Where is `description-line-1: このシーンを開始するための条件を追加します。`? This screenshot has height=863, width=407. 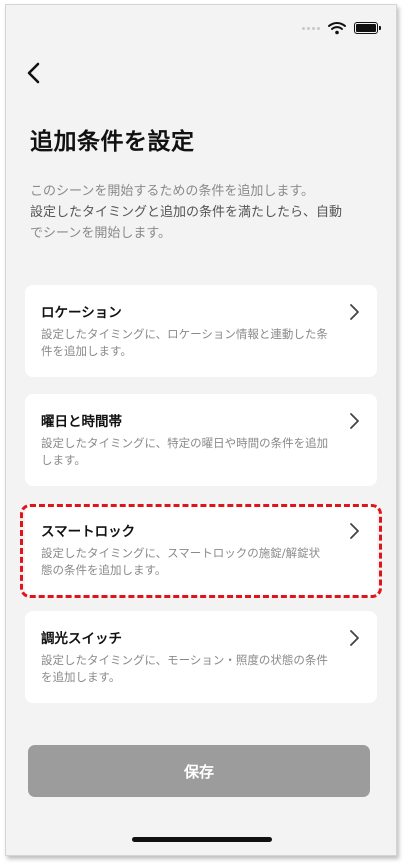 description-line-1: このシーンを開始するための条件を追加します。 is located at coordinates (172, 191).